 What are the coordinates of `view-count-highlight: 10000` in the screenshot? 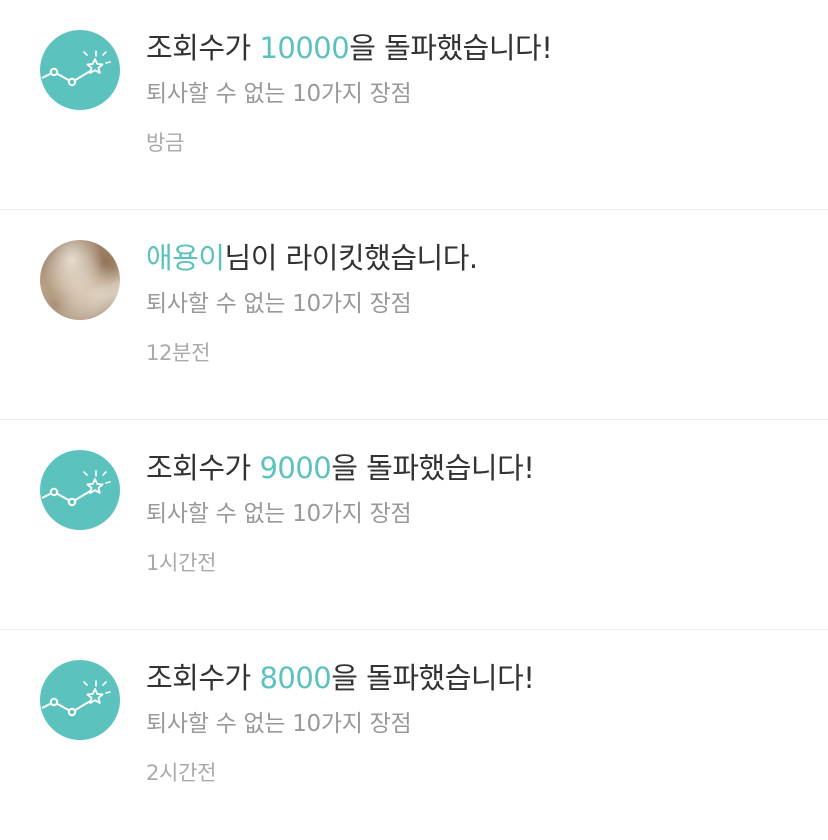 It's located at (304, 48).